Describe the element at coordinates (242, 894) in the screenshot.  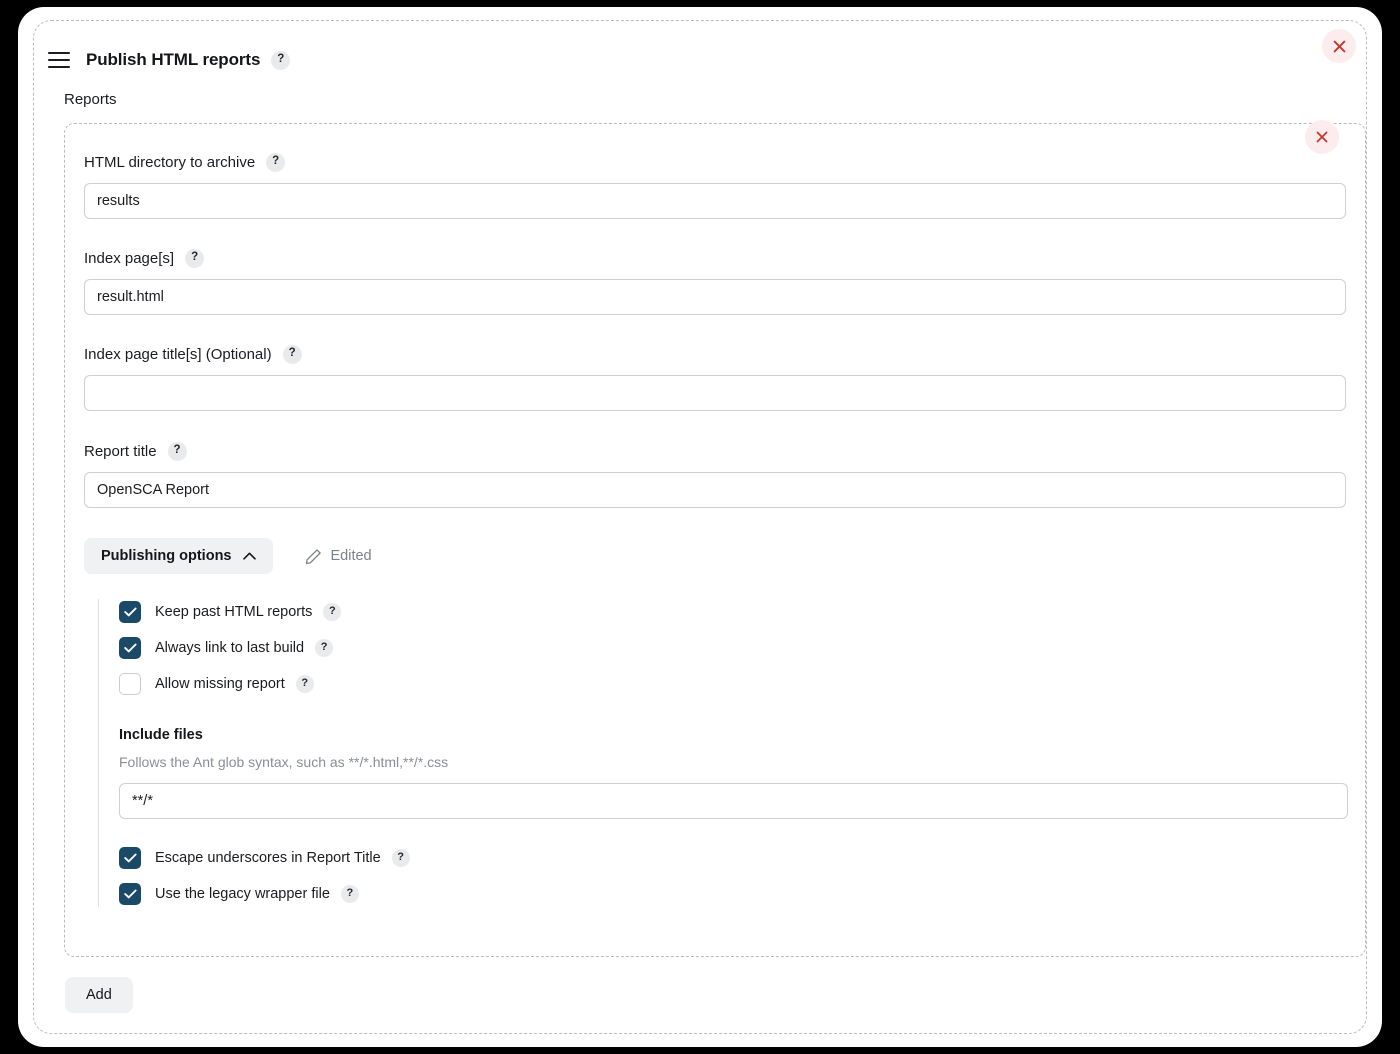
I see `checkbox-label: Use the legacy wrapper file` at that location.